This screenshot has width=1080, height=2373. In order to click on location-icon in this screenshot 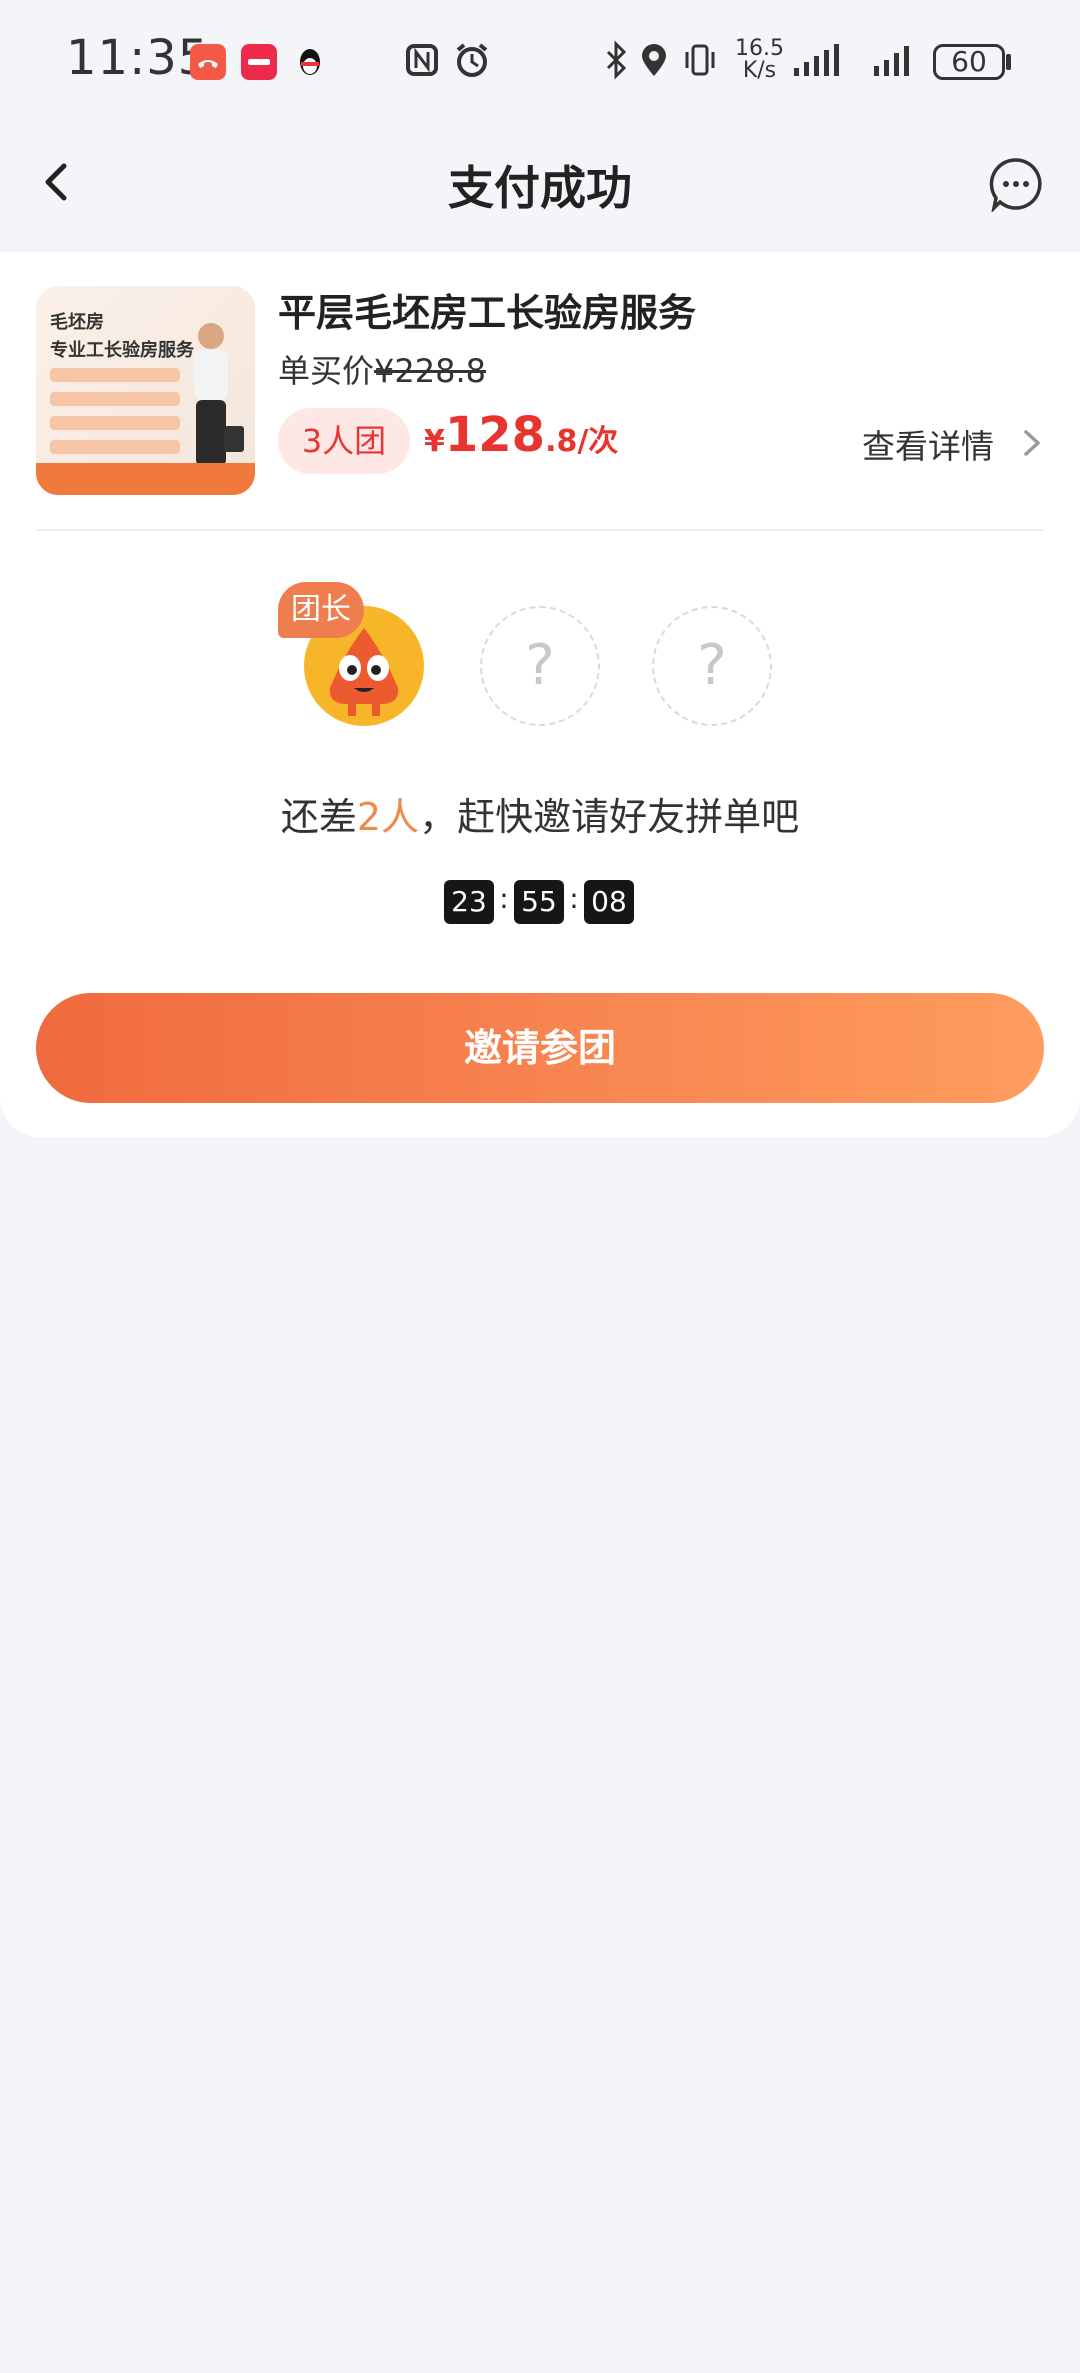, I will do `click(654, 60)`.